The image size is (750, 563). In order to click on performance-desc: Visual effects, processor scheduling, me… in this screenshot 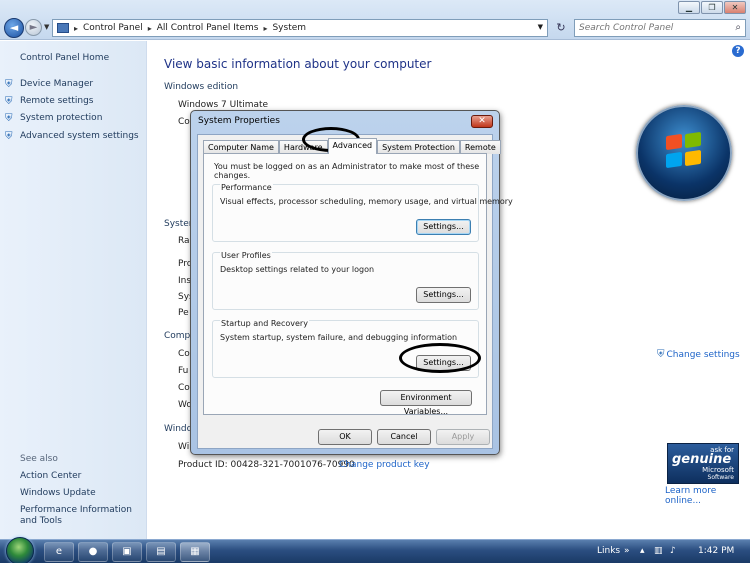, I will do `click(366, 201)`.